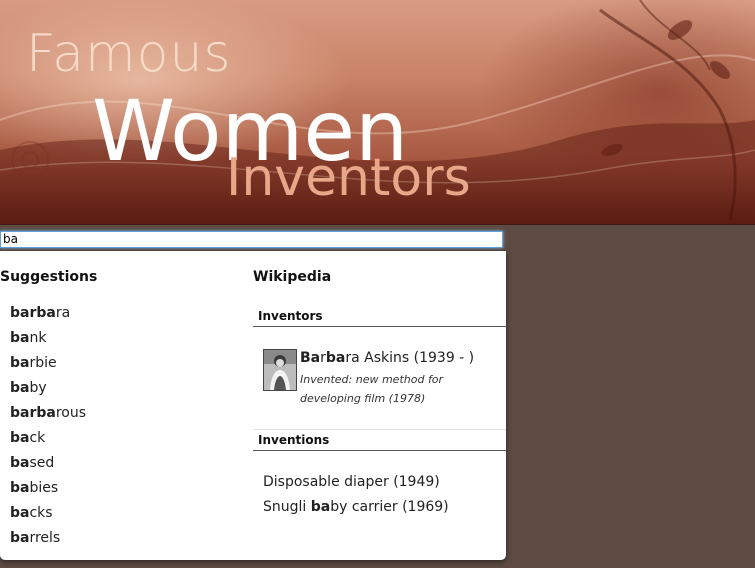  Describe the element at coordinates (348, 178) in the screenshot. I see `banner-title-inventors: Inventors` at that location.